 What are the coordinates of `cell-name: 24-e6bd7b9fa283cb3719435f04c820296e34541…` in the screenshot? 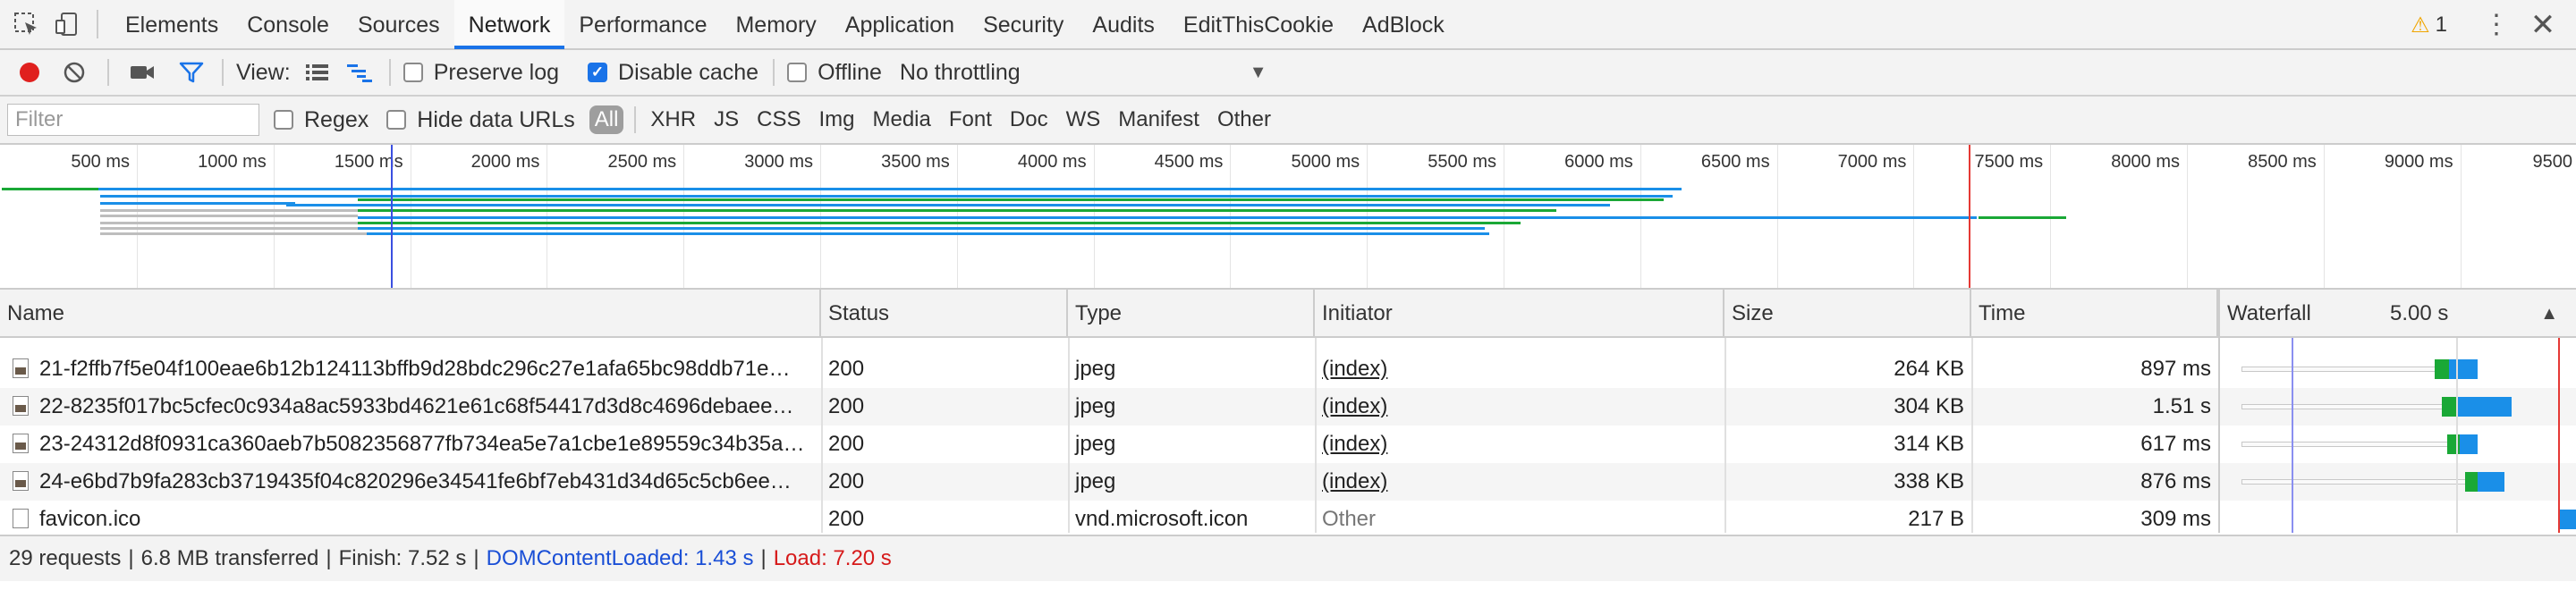 It's located at (410, 482).